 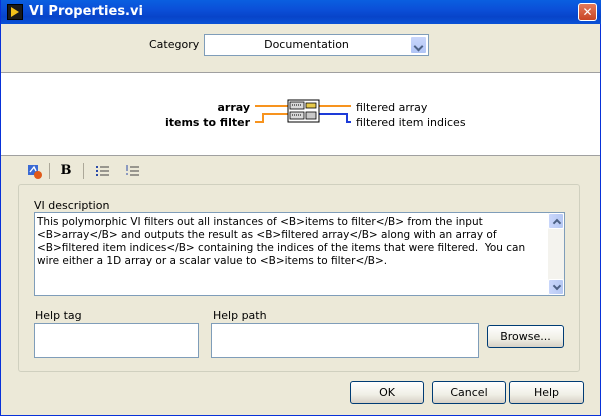 I want to click on category-dropdown: Documentation, so click(x=316, y=45).